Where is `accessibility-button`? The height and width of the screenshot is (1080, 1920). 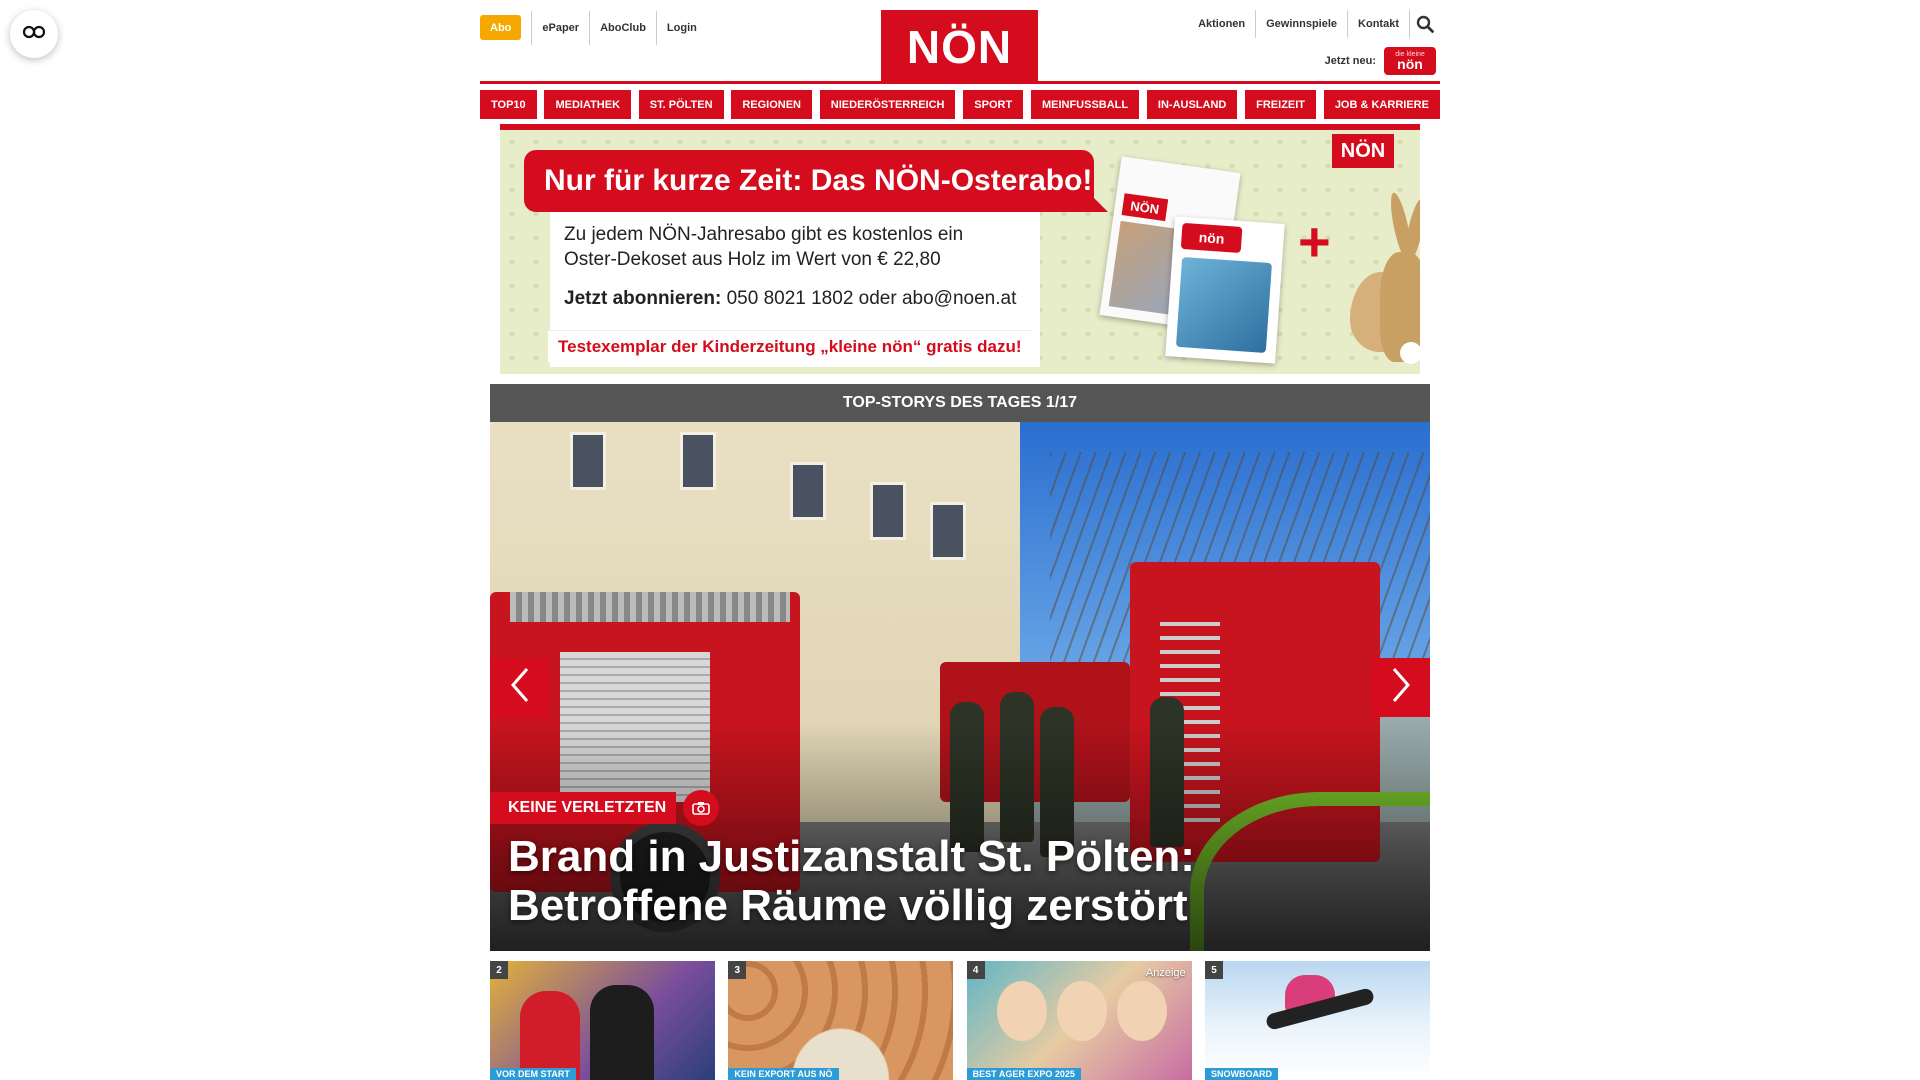
accessibility-button is located at coordinates (34, 34).